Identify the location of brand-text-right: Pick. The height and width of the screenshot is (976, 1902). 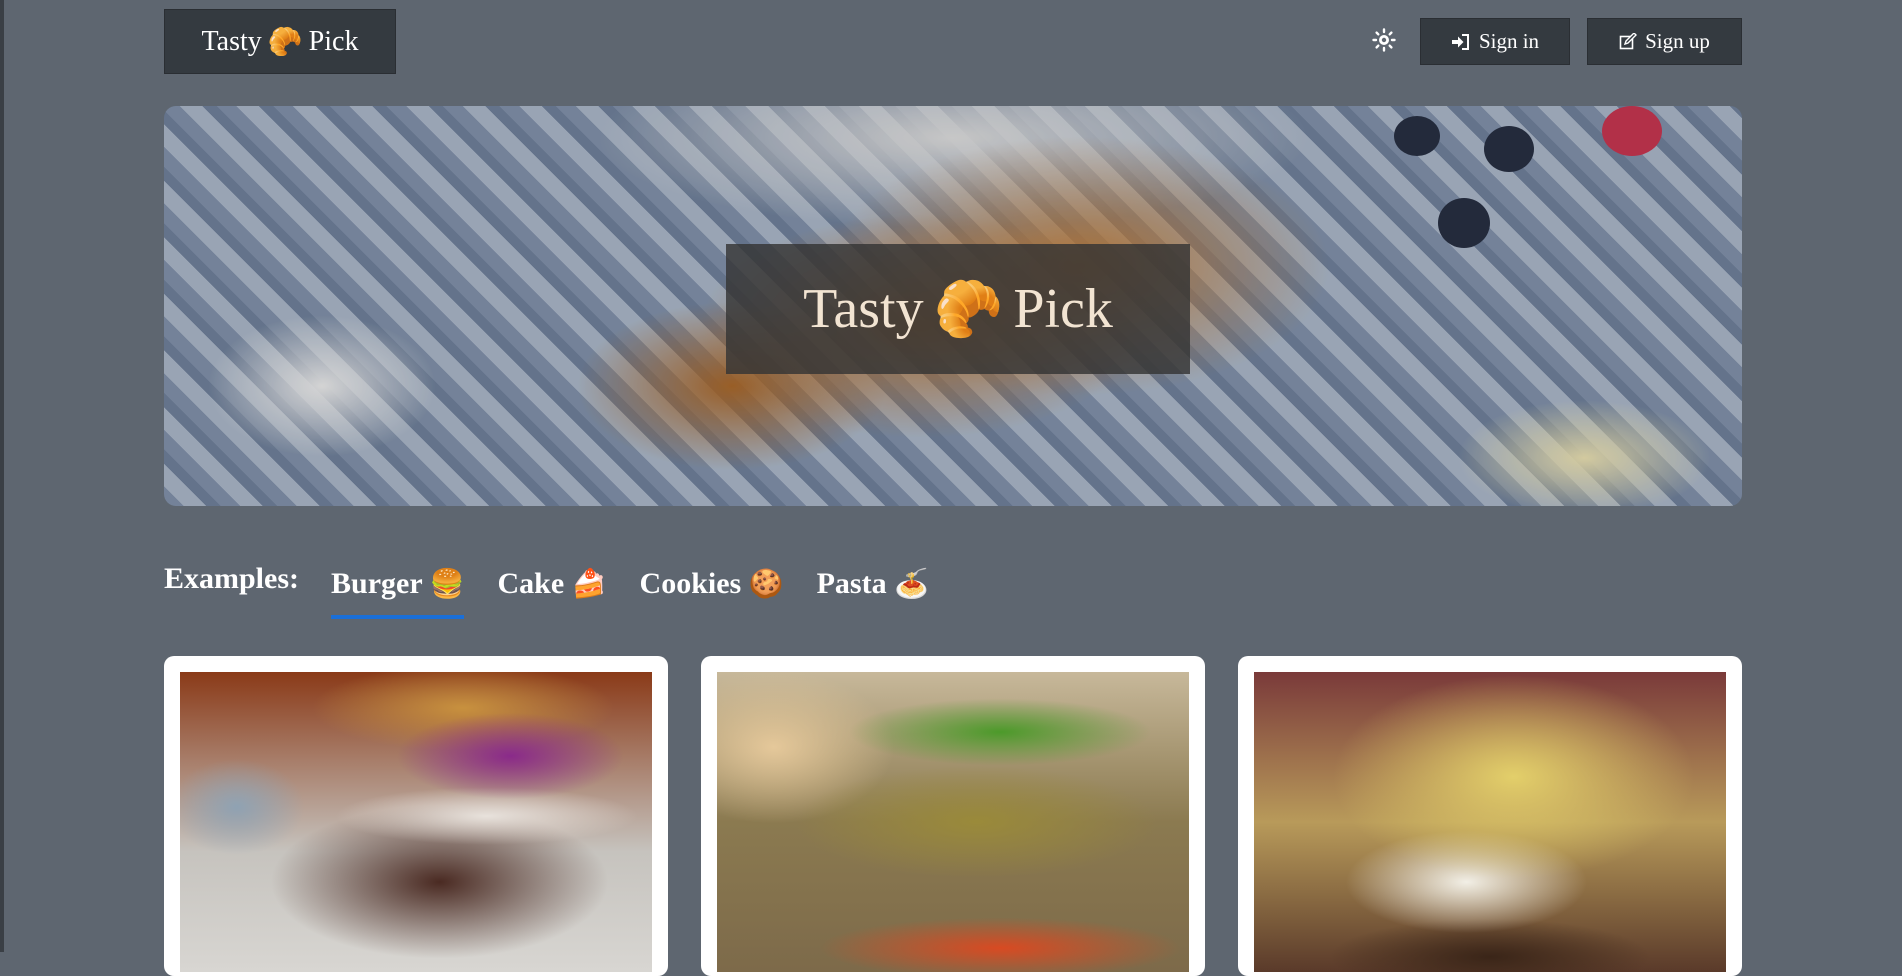
(333, 41).